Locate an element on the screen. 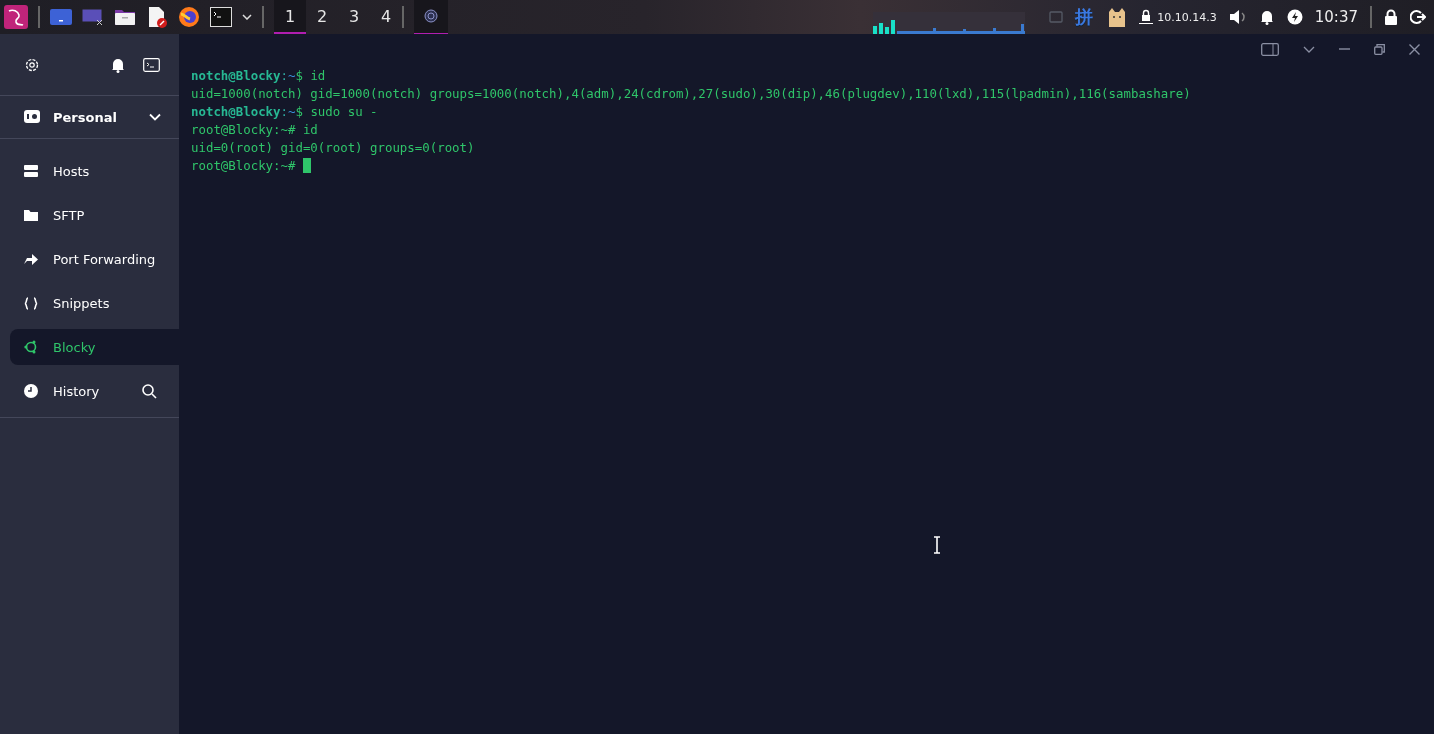 Image resolution: width=1434 pixels, height=734 pixels. vault-icon is located at coordinates (32, 117).